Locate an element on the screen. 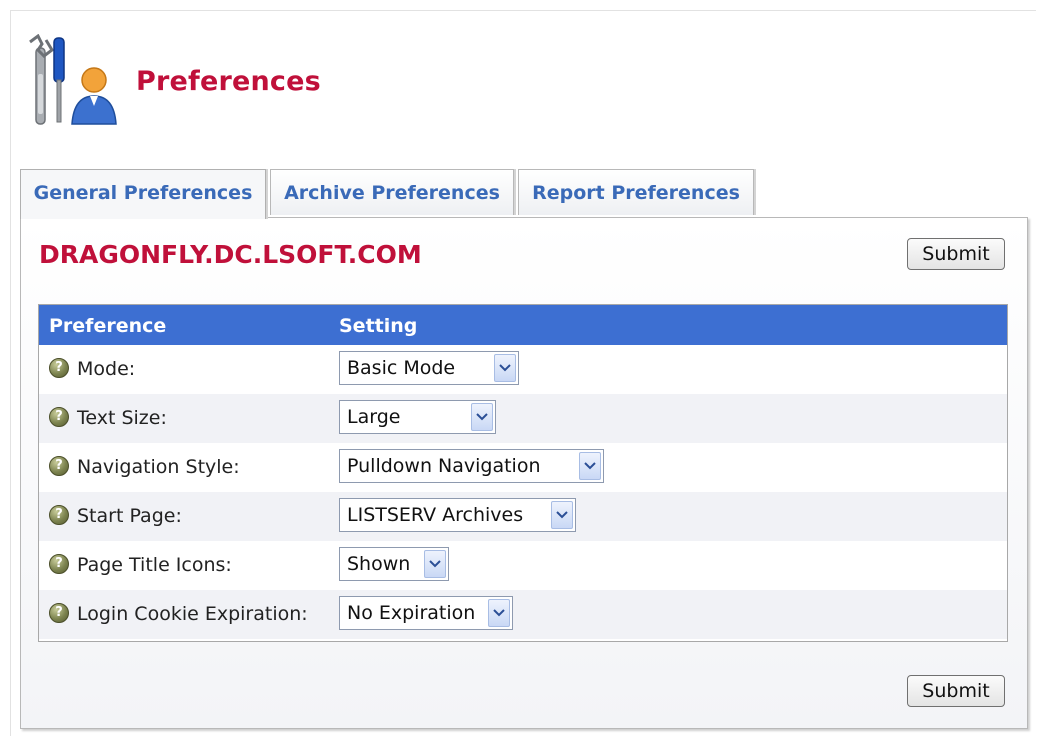  preference-label-login-cookie-expiration: Login Cookie Expiration: is located at coordinates (192, 614).